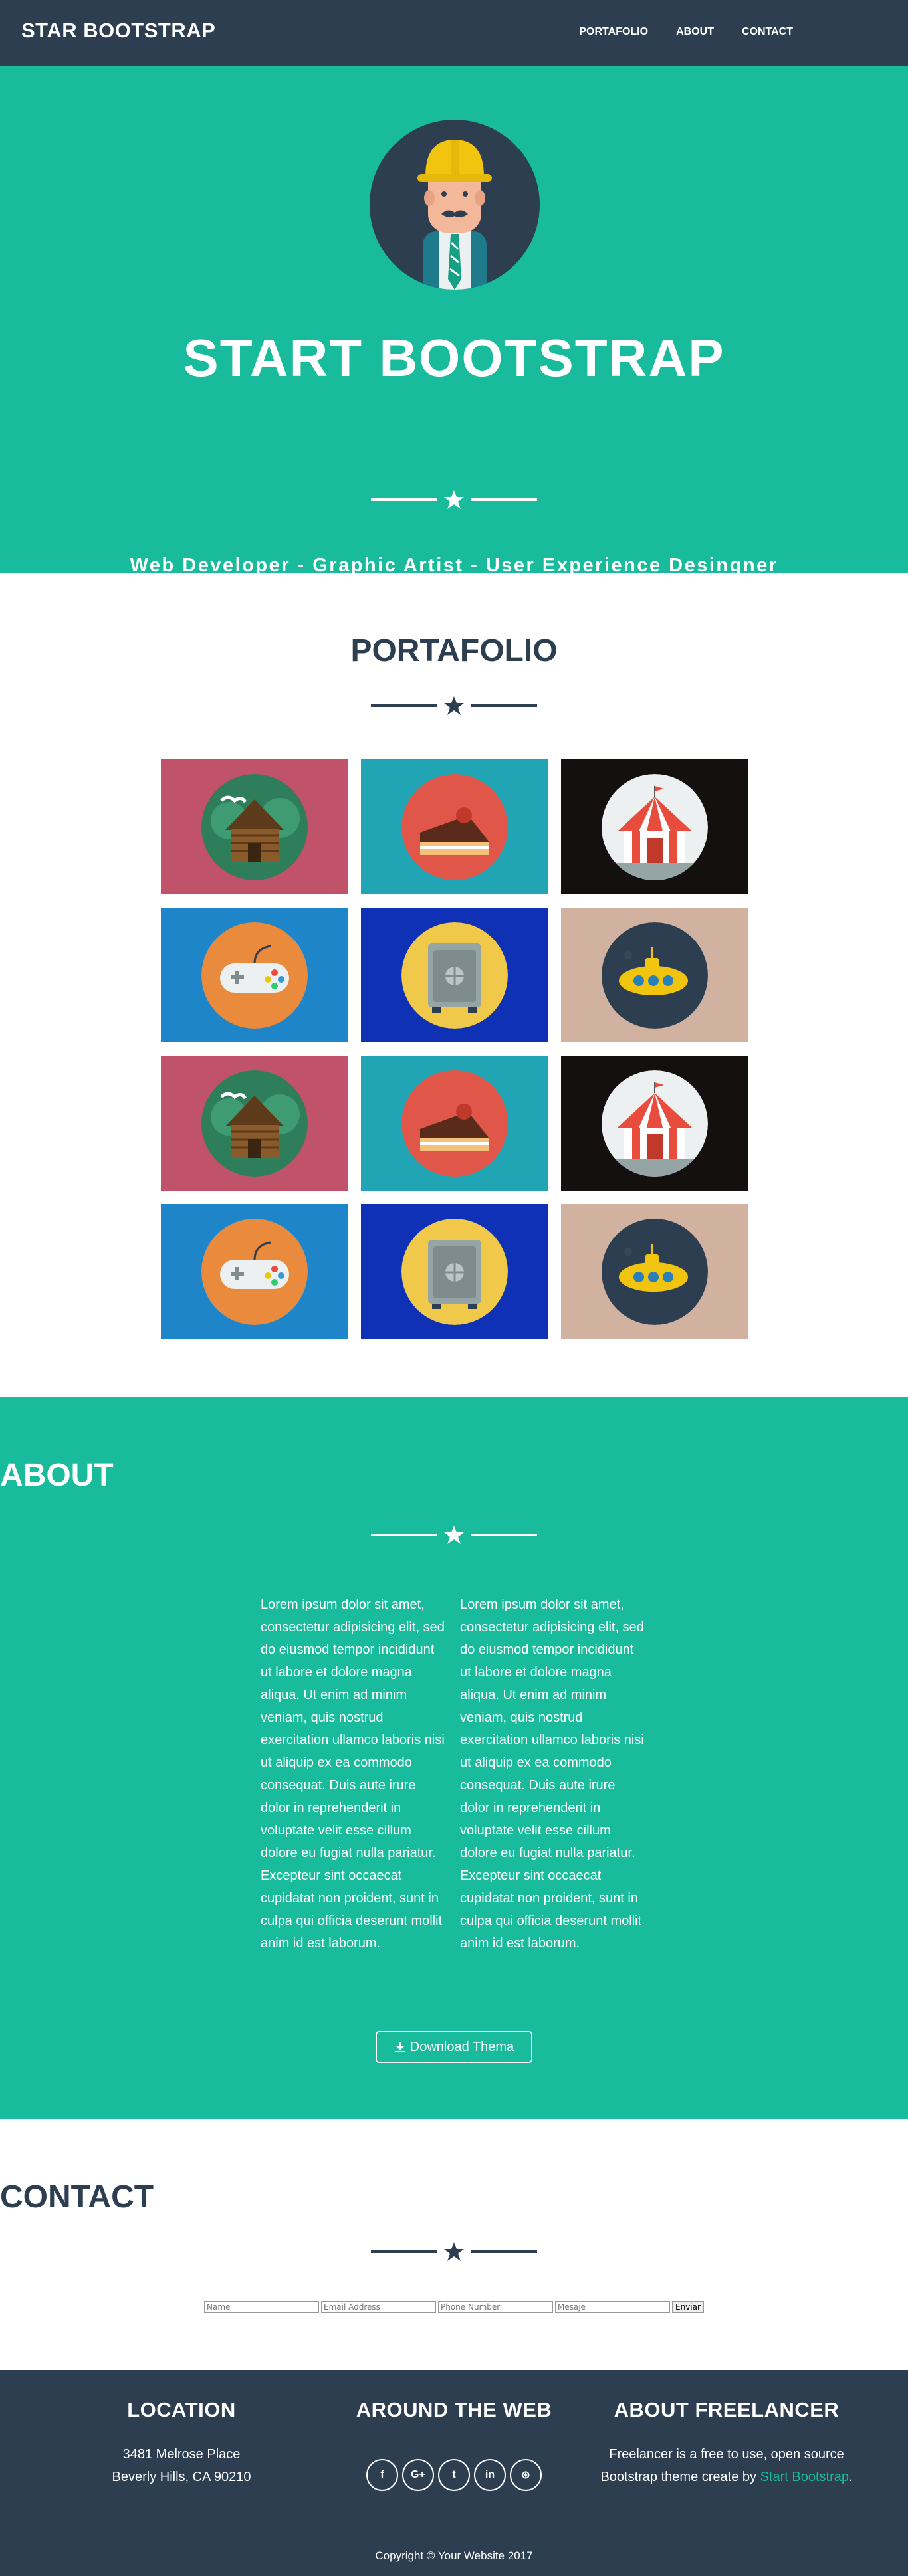  What do you see at coordinates (181, 2477) in the screenshot?
I see `address-line-2: Beverly Hills, CA 90210` at bounding box center [181, 2477].